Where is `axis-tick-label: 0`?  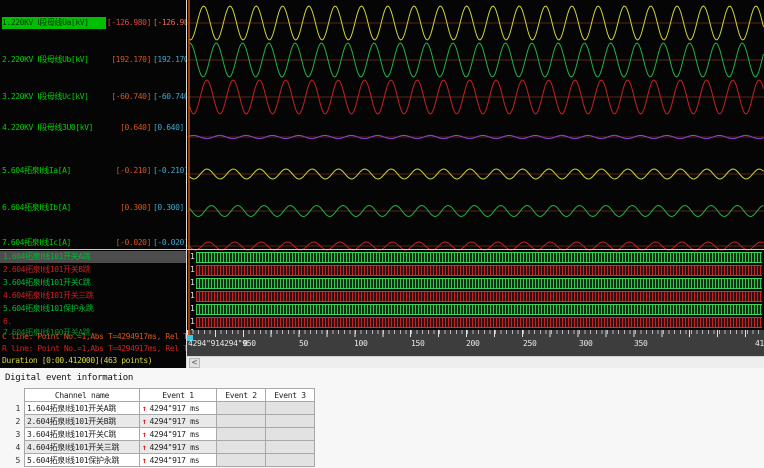
axis-tick-label: 0 is located at coordinates (245, 343).